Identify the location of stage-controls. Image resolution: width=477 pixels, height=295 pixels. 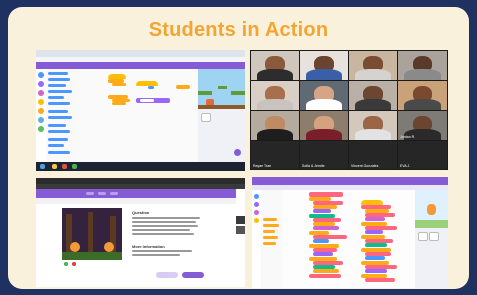
(92, 264).